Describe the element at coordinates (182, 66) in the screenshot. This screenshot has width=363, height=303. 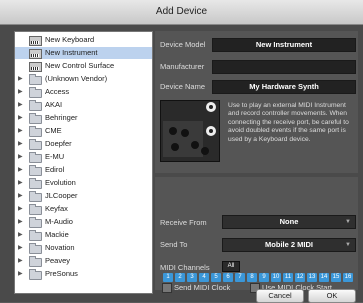
I see `manufacturer-label: Manufacturer` at that location.